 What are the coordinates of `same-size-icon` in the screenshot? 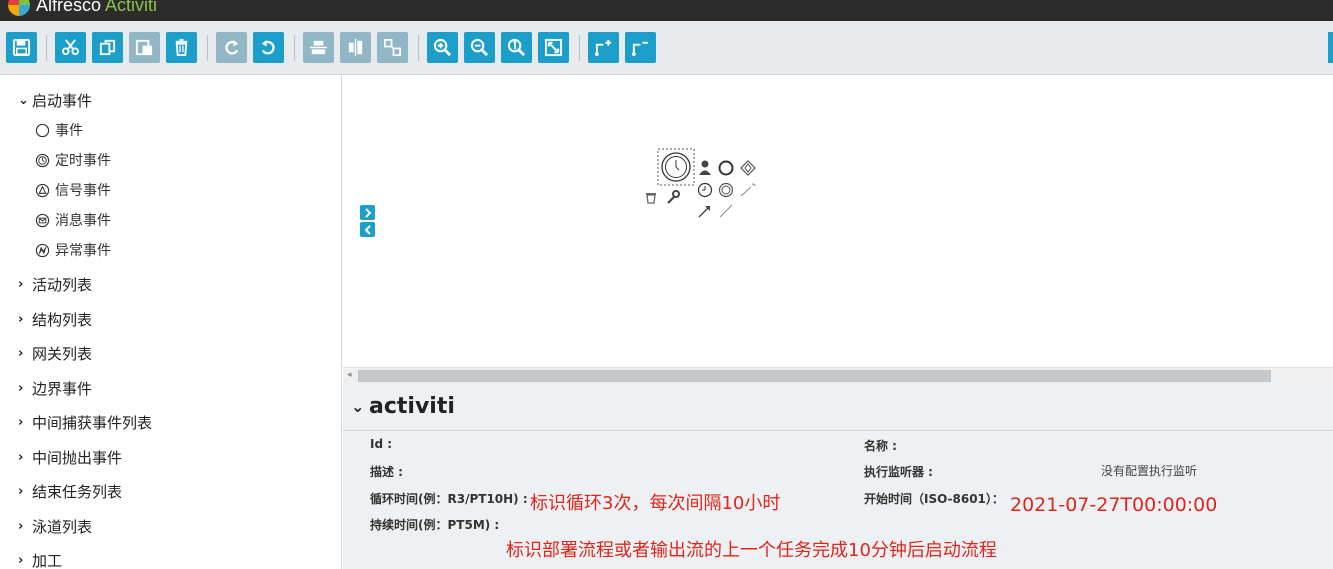 It's located at (392, 47).